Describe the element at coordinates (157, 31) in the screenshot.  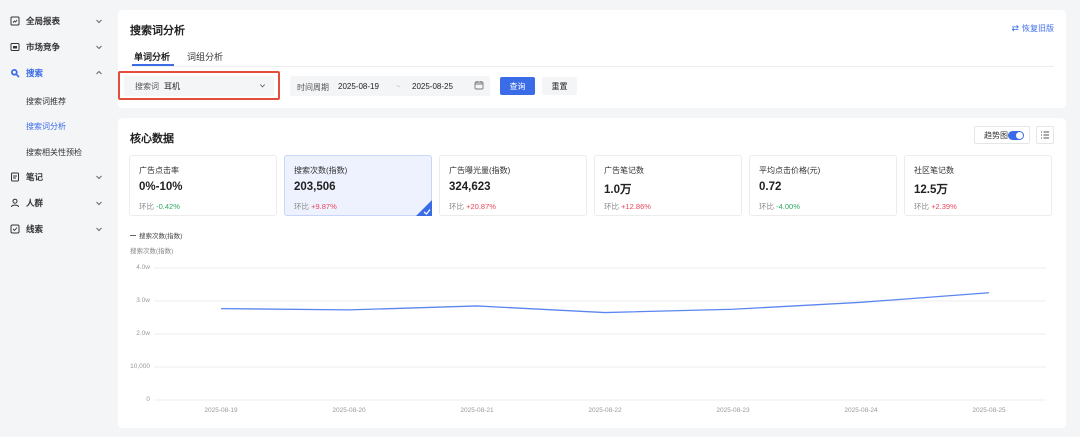
I see `page-title: 搜索词分析` at that location.